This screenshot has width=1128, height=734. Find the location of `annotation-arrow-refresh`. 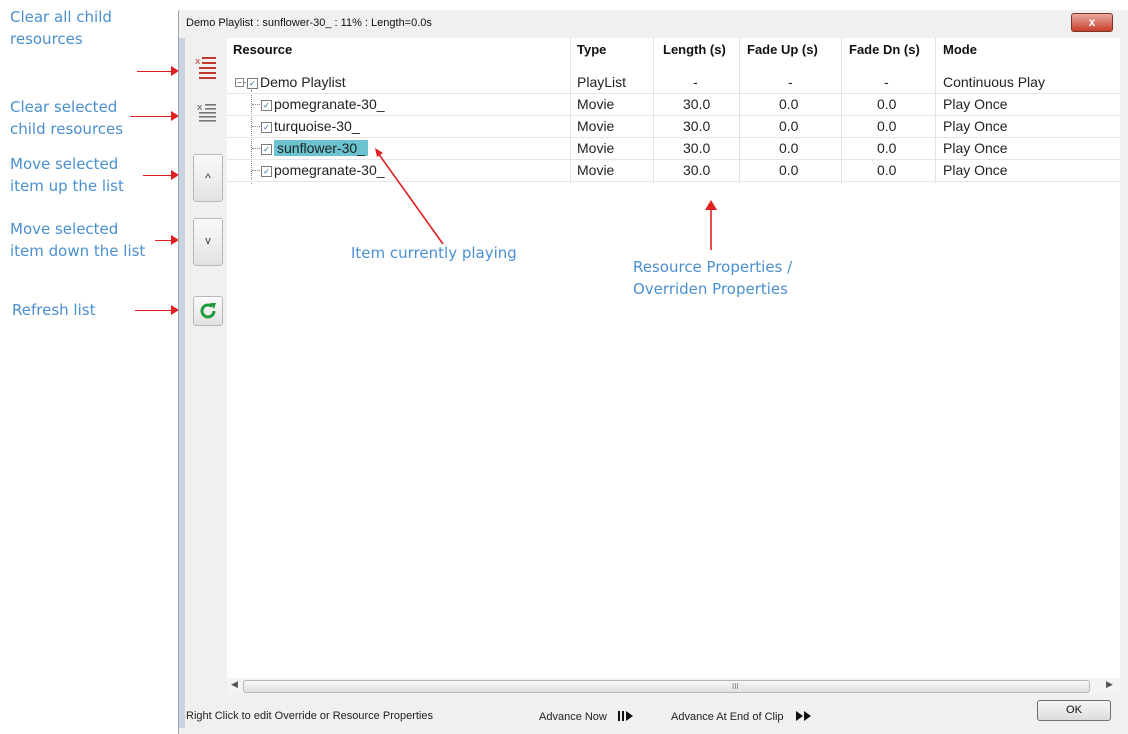

annotation-arrow-refresh is located at coordinates (157, 309).